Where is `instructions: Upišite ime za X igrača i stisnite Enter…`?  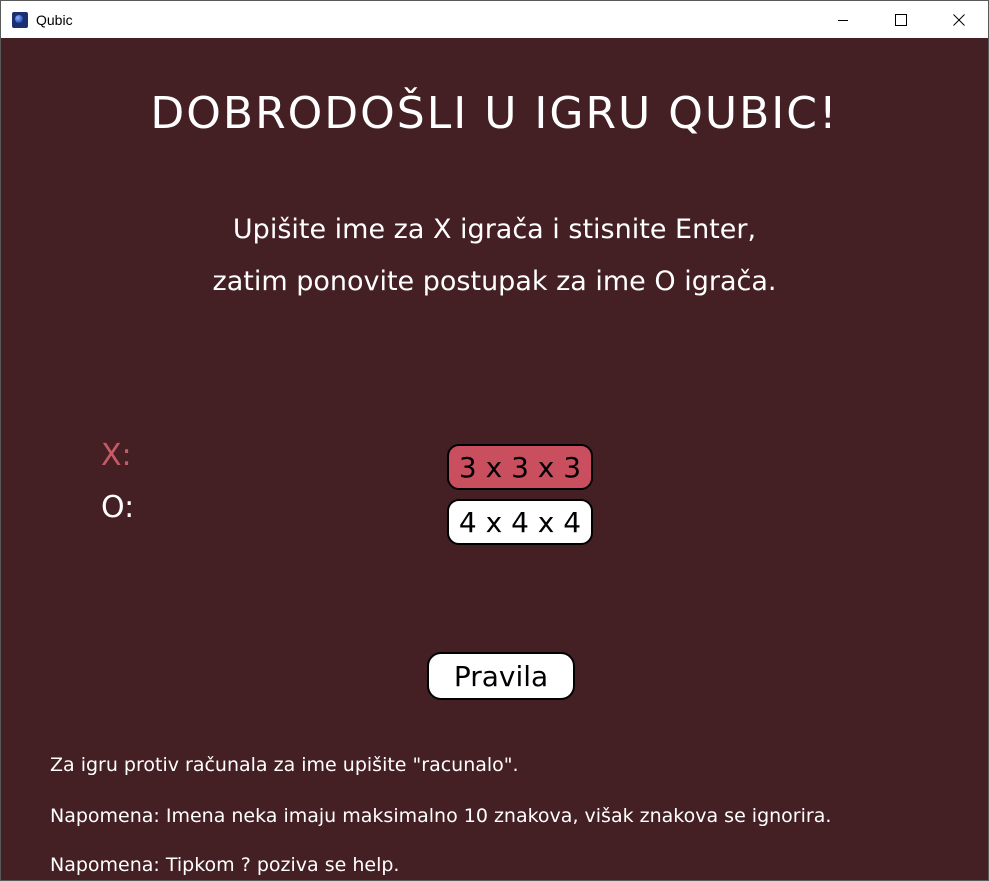
instructions: Upišite ime za X igrača i stisnite Enter… is located at coordinates (494, 256).